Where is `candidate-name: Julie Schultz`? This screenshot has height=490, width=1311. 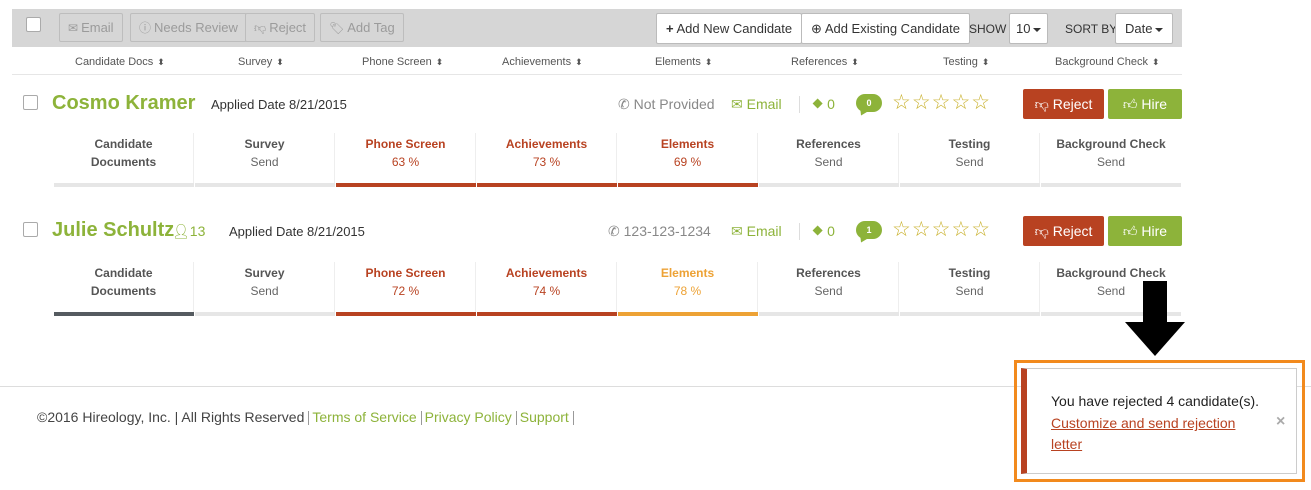 candidate-name: Julie Schultz is located at coordinates (113, 230).